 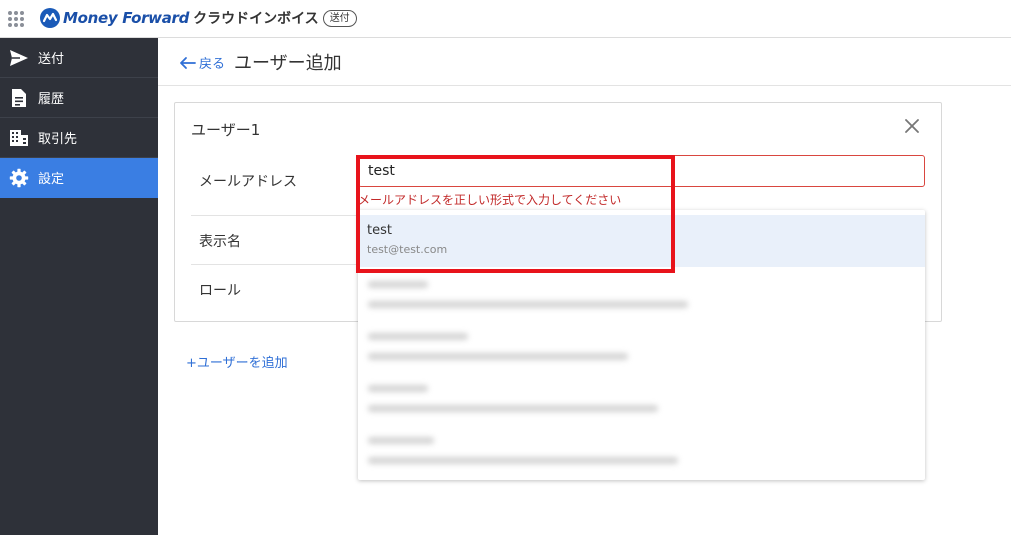 I want to click on page-header: 戻る ユーザー追加, so click(x=584, y=62).